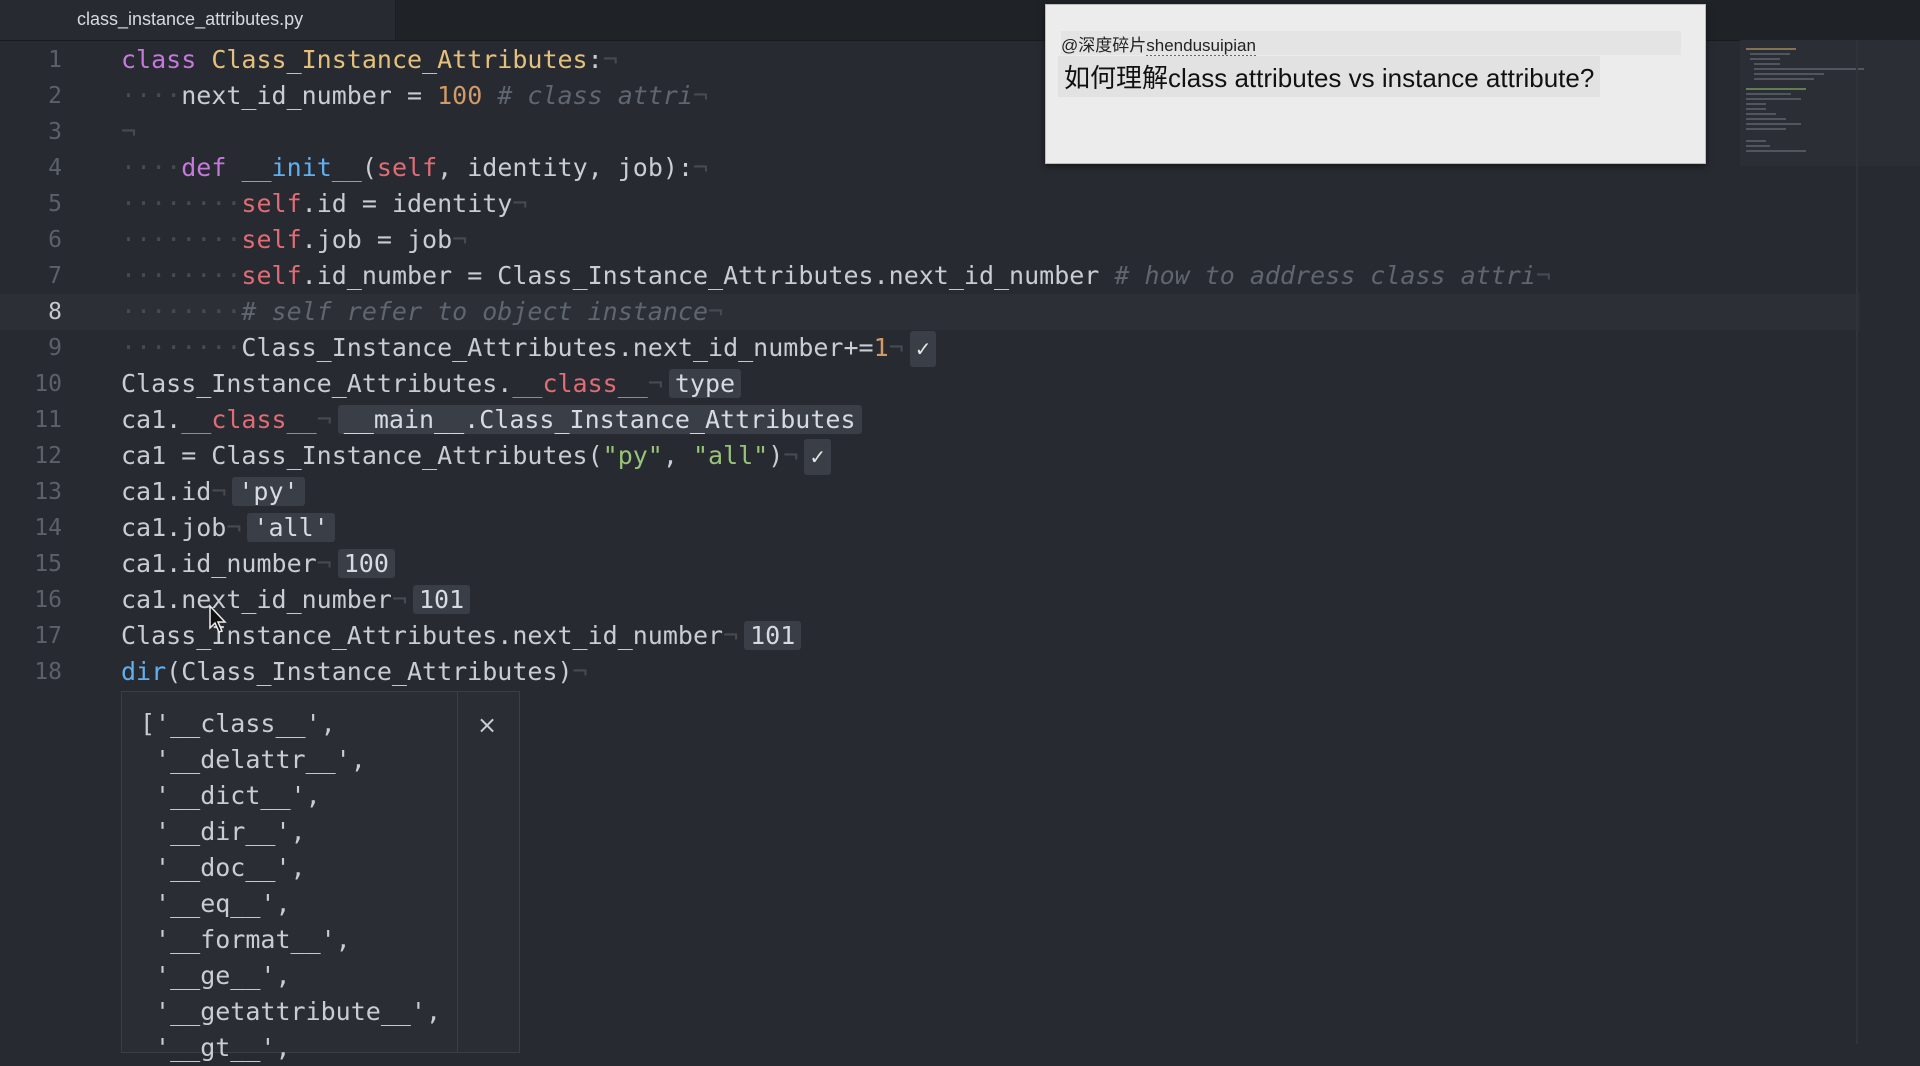 The width and height of the screenshot is (1920, 1066). I want to click on output-item: ['__class__',, so click(238, 723).